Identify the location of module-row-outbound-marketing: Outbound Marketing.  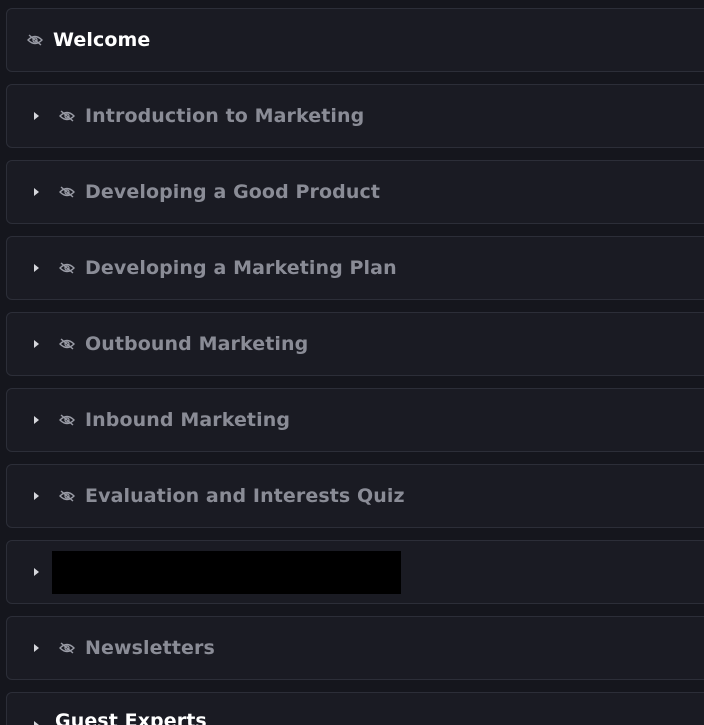
(355, 344).